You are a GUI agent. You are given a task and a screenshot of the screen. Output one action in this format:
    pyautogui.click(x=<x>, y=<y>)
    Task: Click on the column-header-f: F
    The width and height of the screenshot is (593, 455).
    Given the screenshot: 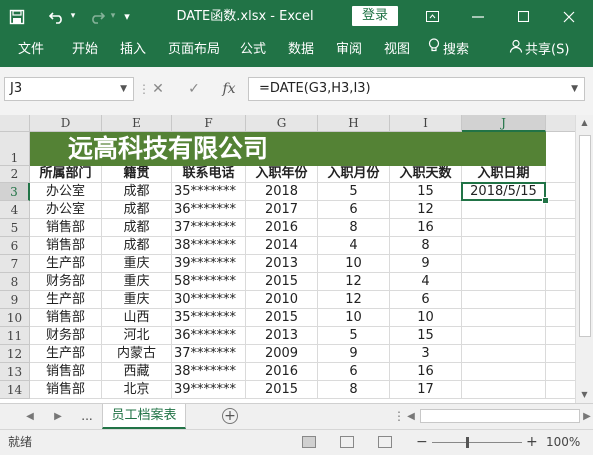 What is the action you would take?
    pyautogui.click(x=209, y=123)
    